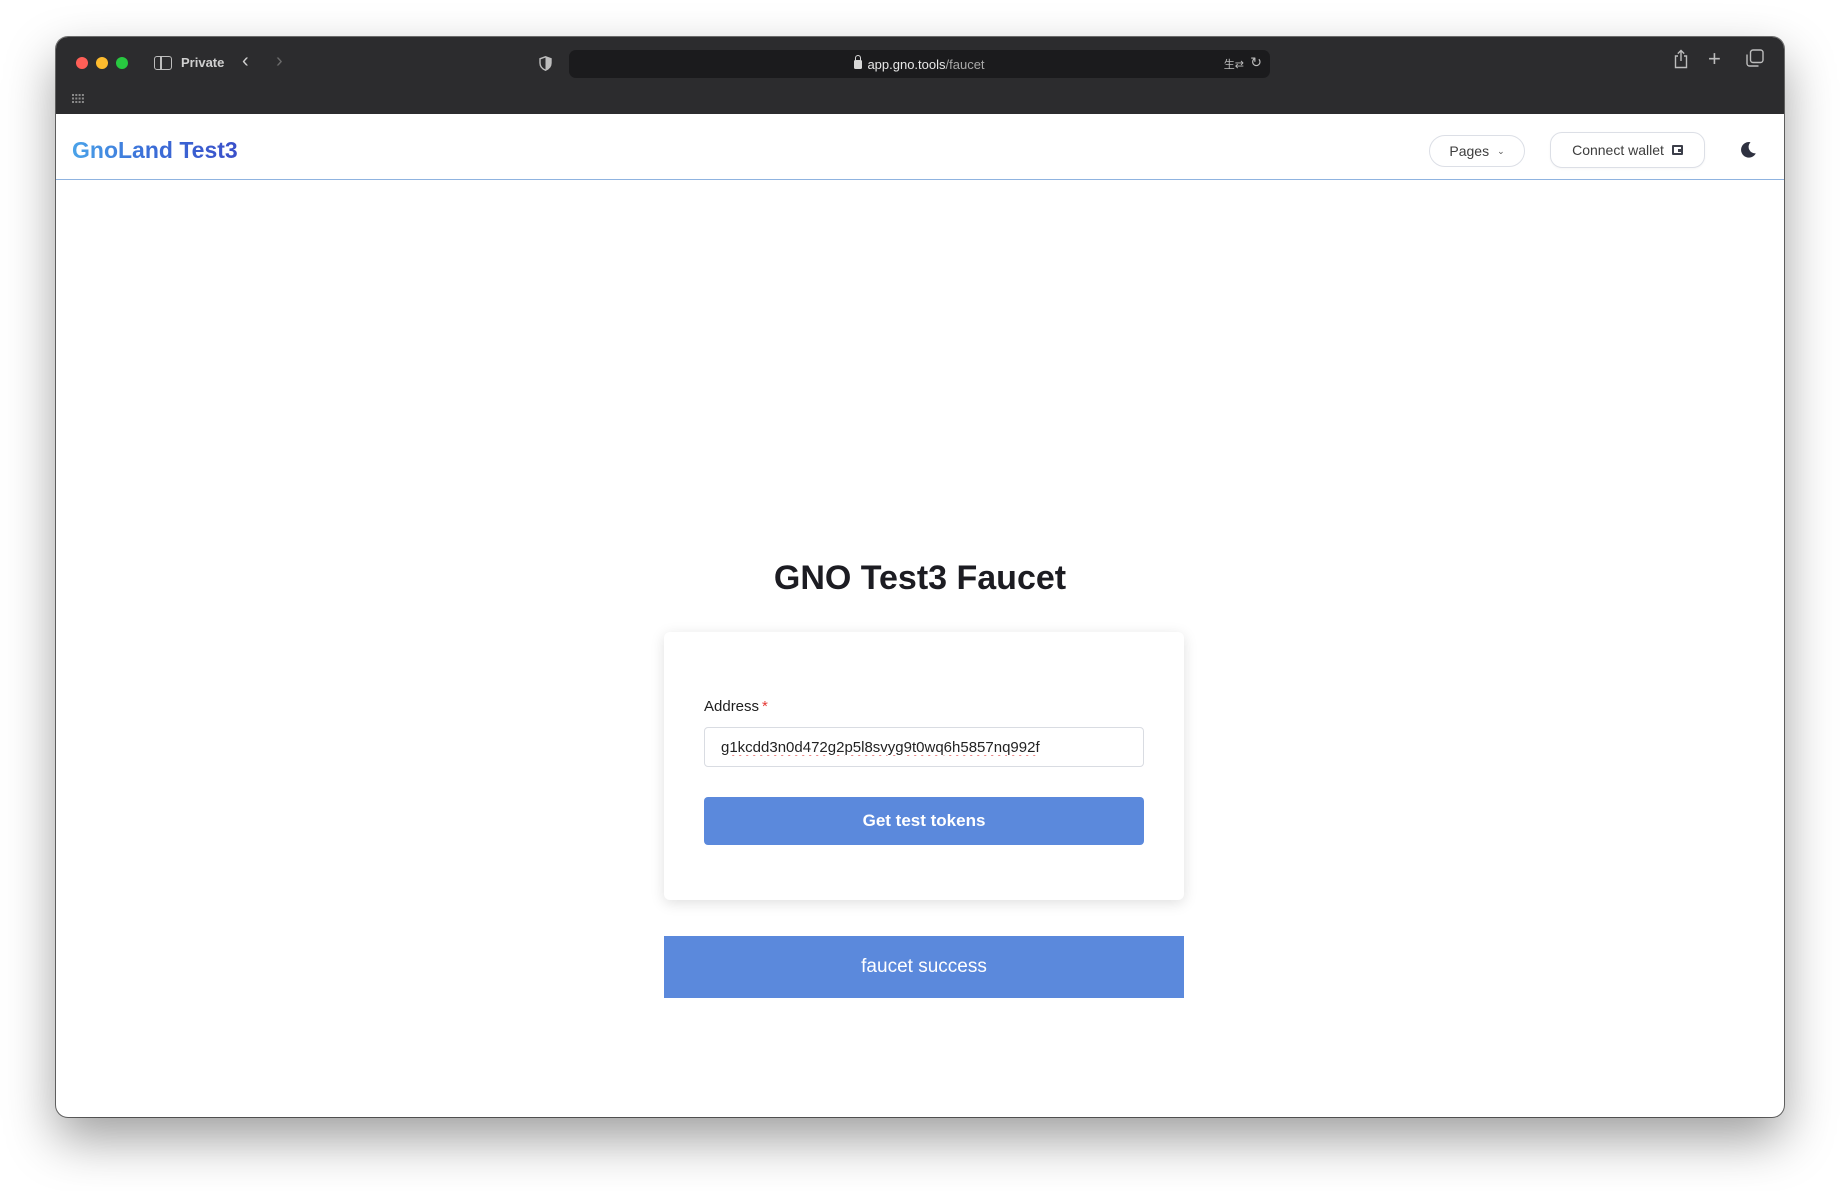 The image size is (1840, 1191). Describe the element at coordinates (924, 821) in the screenshot. I see `get-test-tokens-button: Get test tokens` at that location.